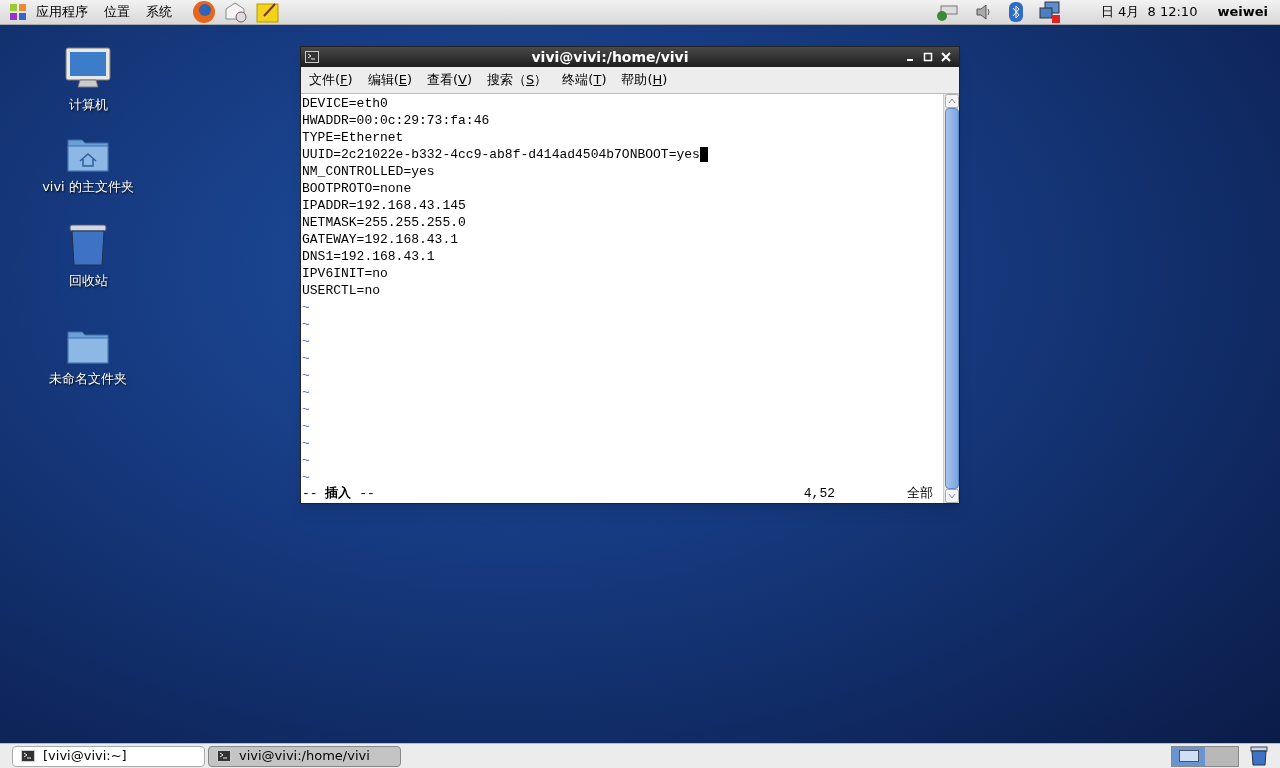 The height and width of the screenshot is (768, 1280). Describe the element at coordinates (236, 12) in the screenshot. I see `mail-clock-icon` at that location.